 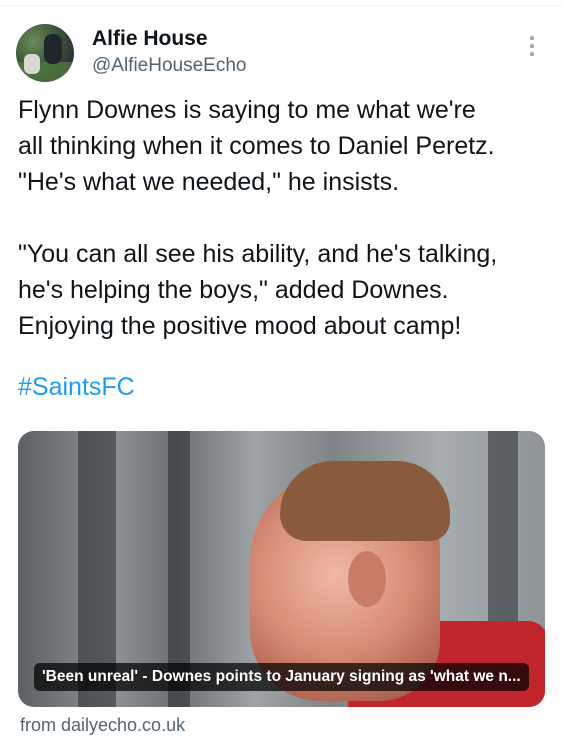 I want to click on top-divider, so click(x=281, y=3).